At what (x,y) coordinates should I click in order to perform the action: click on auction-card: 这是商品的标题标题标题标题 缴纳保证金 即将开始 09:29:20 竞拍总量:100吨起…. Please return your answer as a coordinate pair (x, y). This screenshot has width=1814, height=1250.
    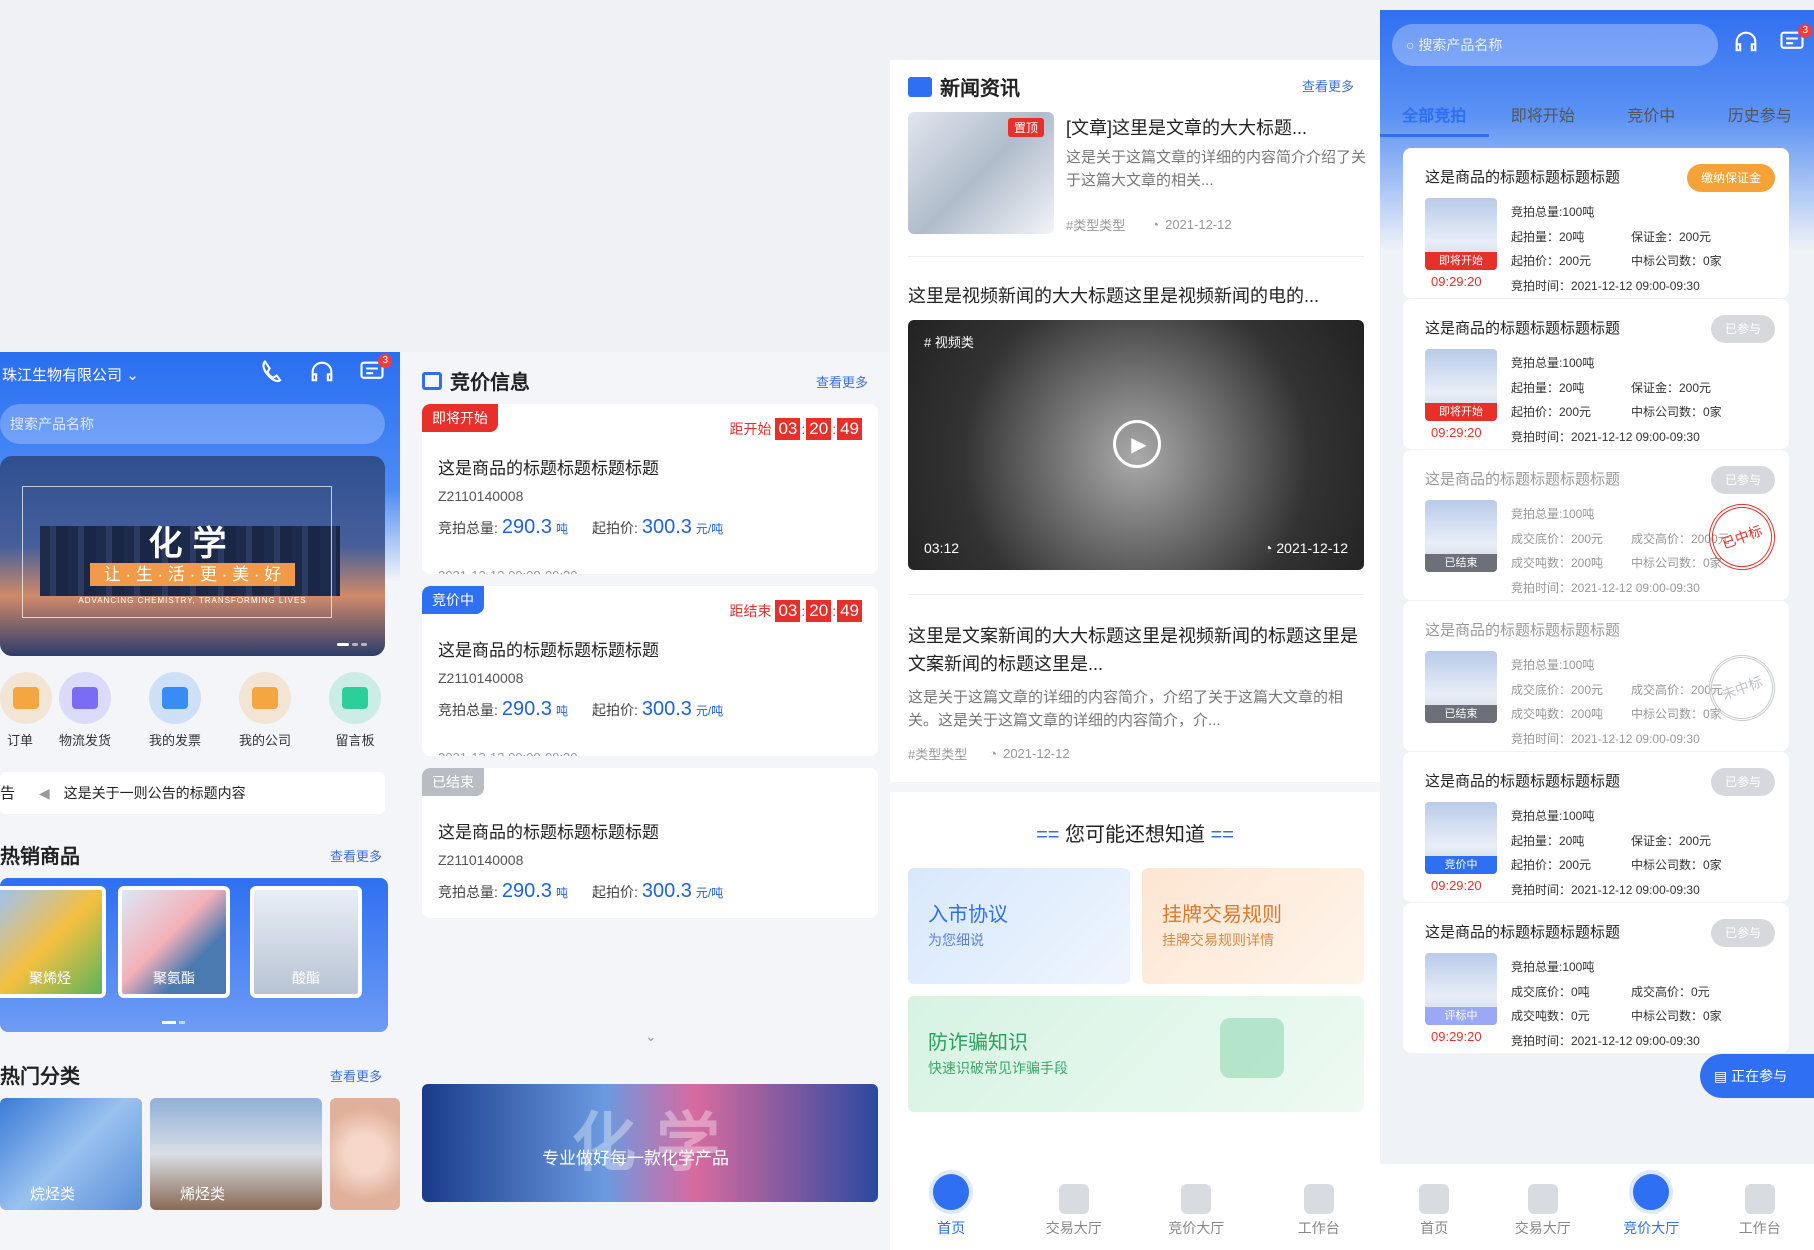
    Looking at the image, I should click on (1596, 223).